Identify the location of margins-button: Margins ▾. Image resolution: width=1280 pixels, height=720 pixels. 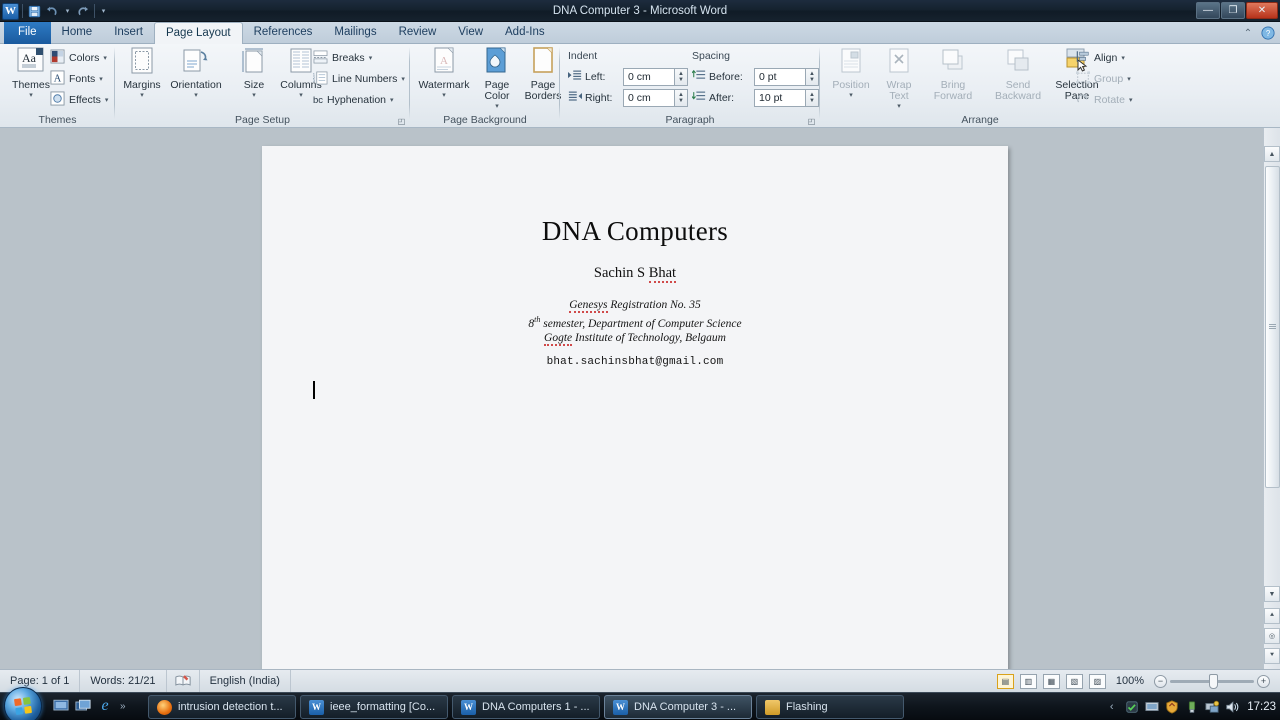
(142, 73).